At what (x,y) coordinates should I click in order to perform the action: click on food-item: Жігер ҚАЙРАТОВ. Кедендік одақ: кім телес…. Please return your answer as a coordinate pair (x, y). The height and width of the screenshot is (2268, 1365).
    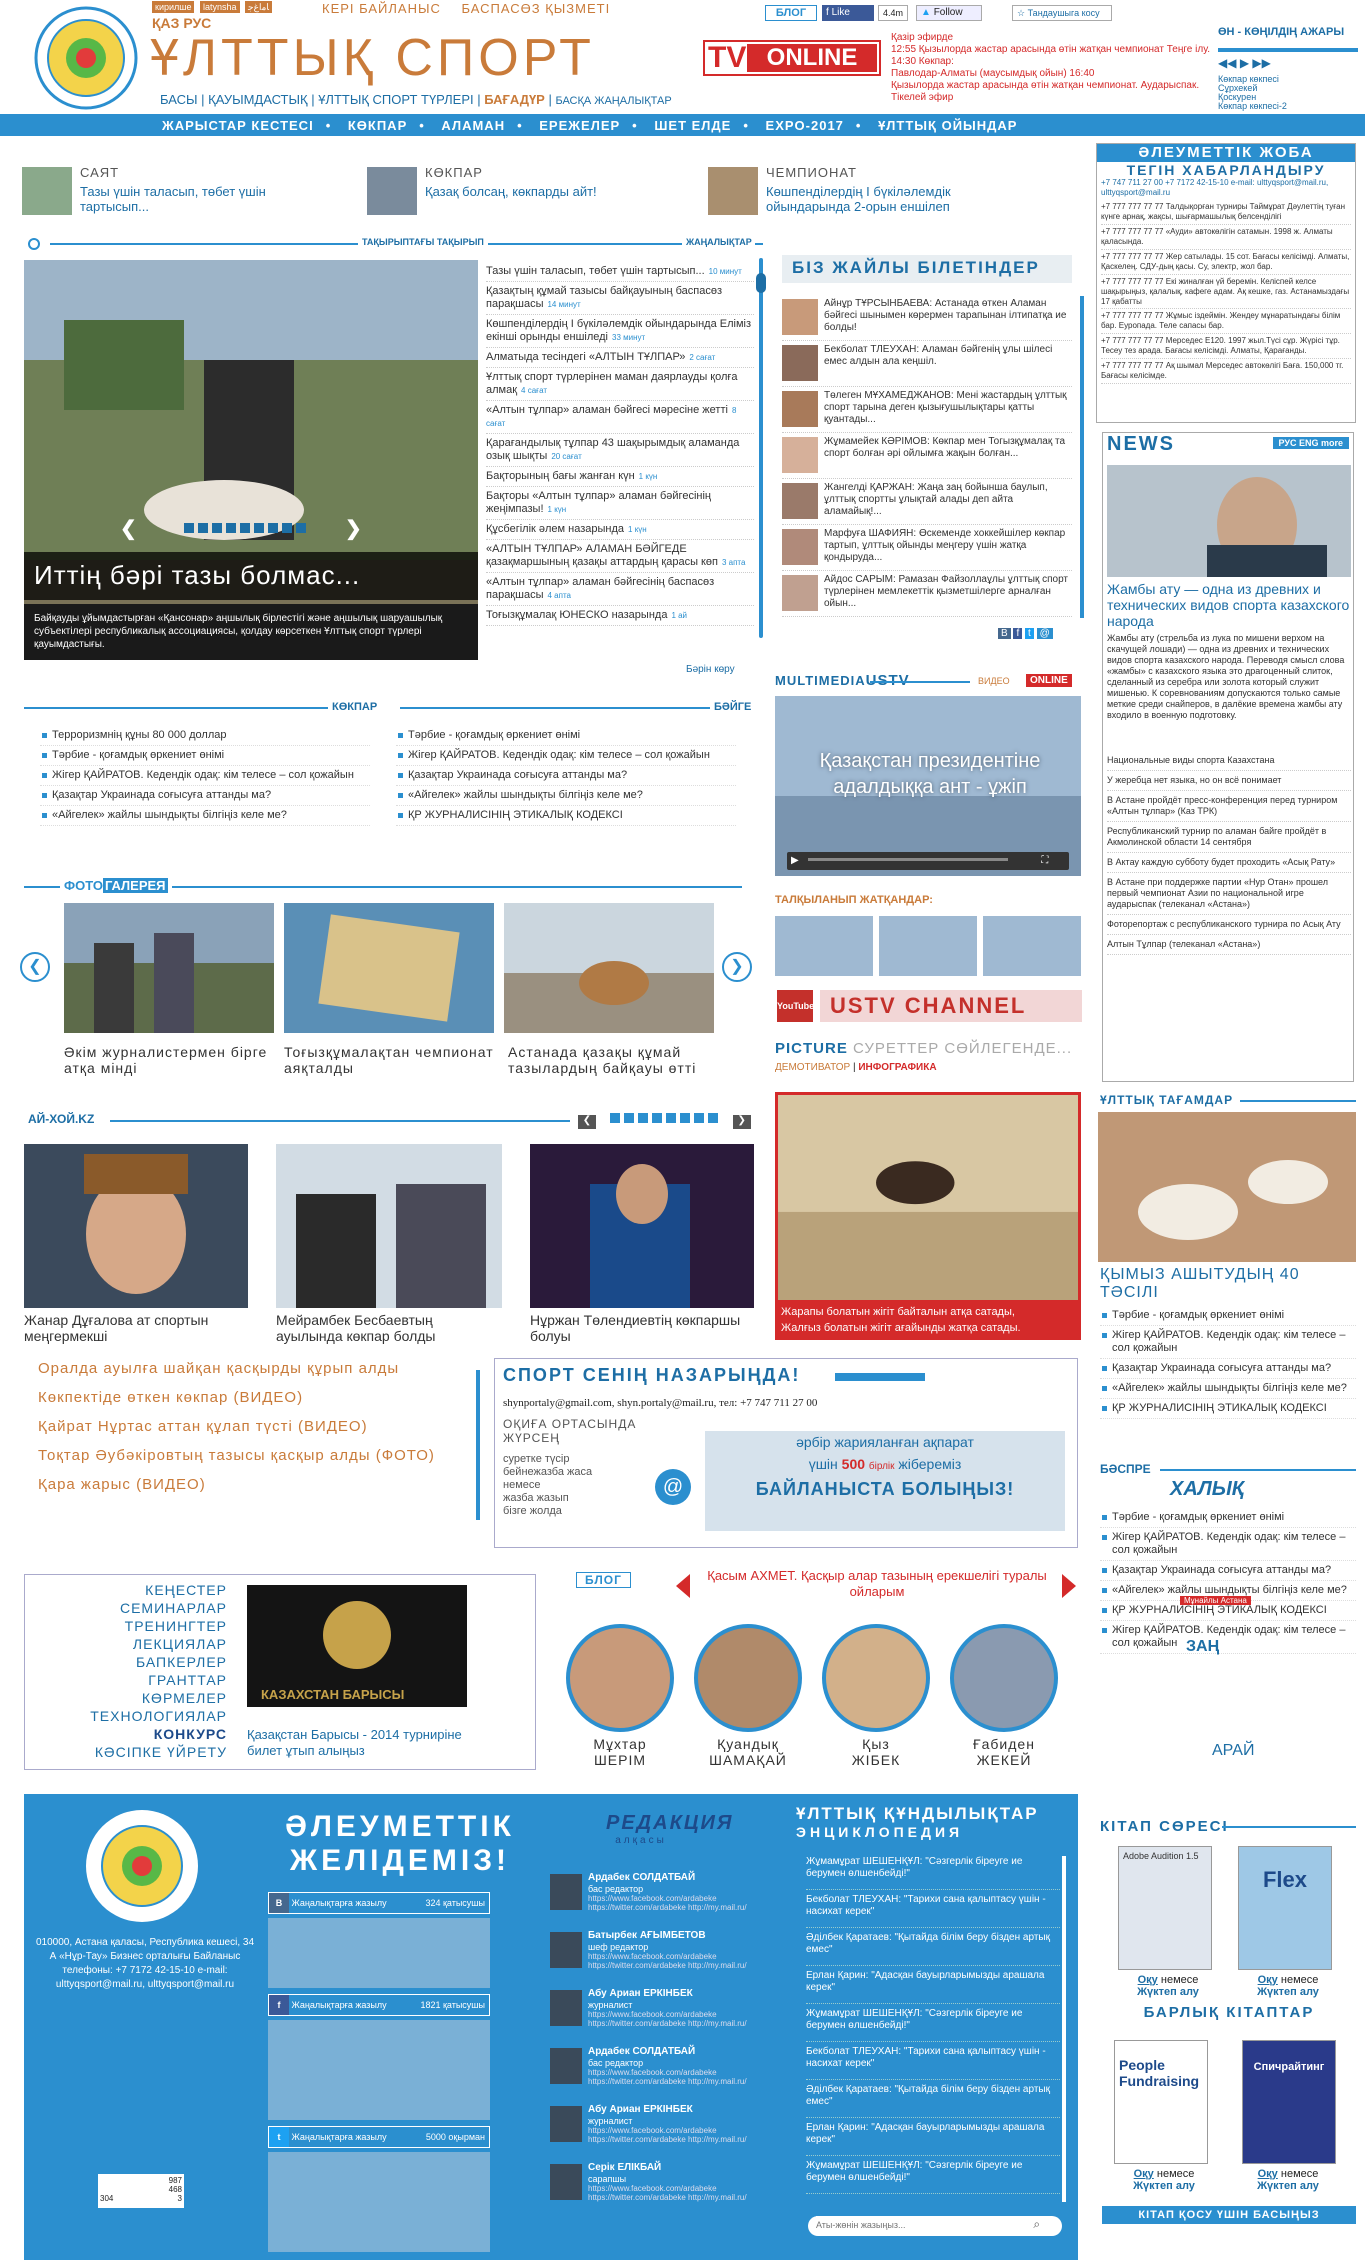
    Looking at the image, I should click on (1228, 1342).